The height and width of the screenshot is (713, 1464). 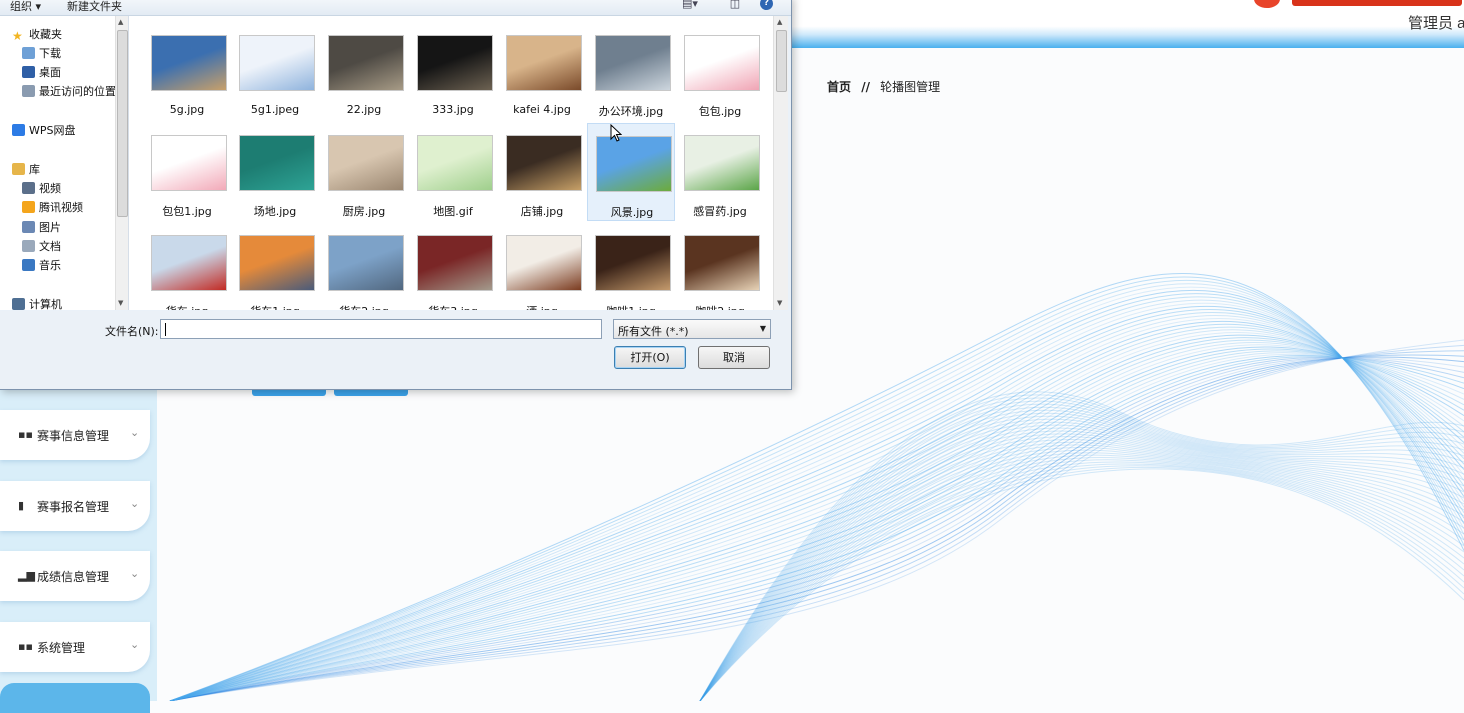 What do you see at coordinates (650, 357) in the screenshot?
I see `open-button: 打开(O)` at bounding box center [650, 357].